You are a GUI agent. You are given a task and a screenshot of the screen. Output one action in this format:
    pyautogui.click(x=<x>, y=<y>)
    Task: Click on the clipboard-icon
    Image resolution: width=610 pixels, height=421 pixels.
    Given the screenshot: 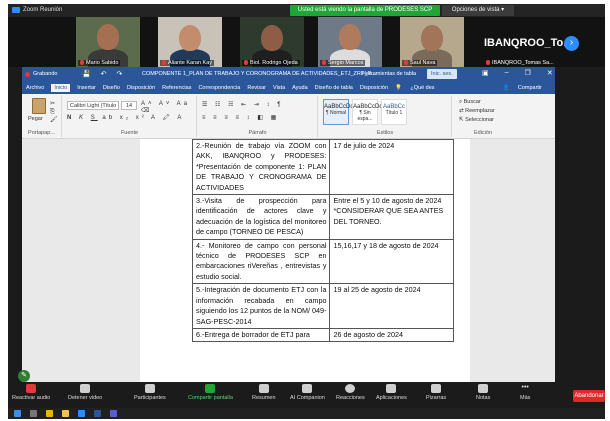 What is the action you would take?
    pyautogui.click(x=39, y=106)
    